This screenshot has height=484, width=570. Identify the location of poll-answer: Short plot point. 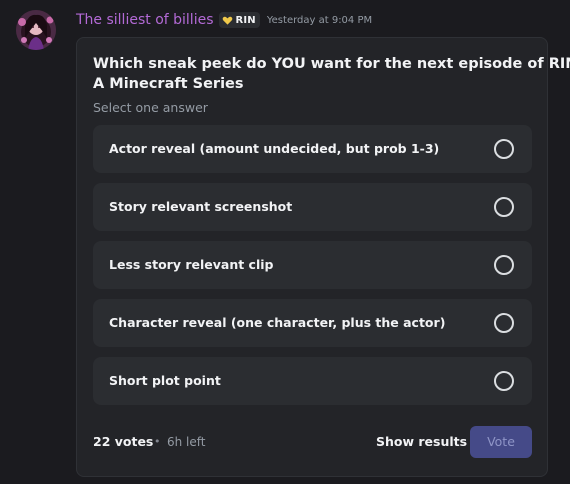
(312, 381).